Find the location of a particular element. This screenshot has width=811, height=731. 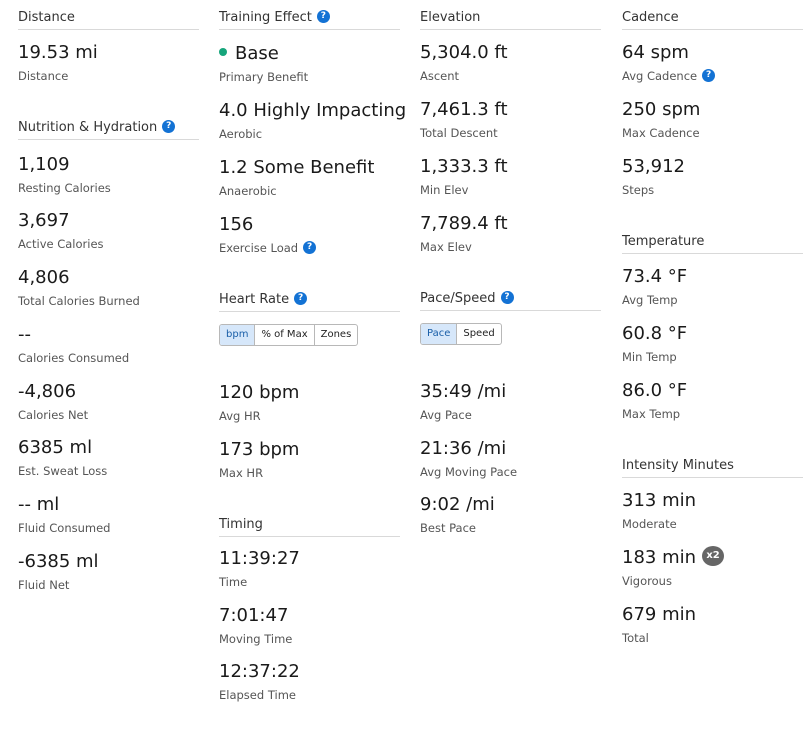

training-effect-title-text: Training Effect is located at coordinates (265, 17).